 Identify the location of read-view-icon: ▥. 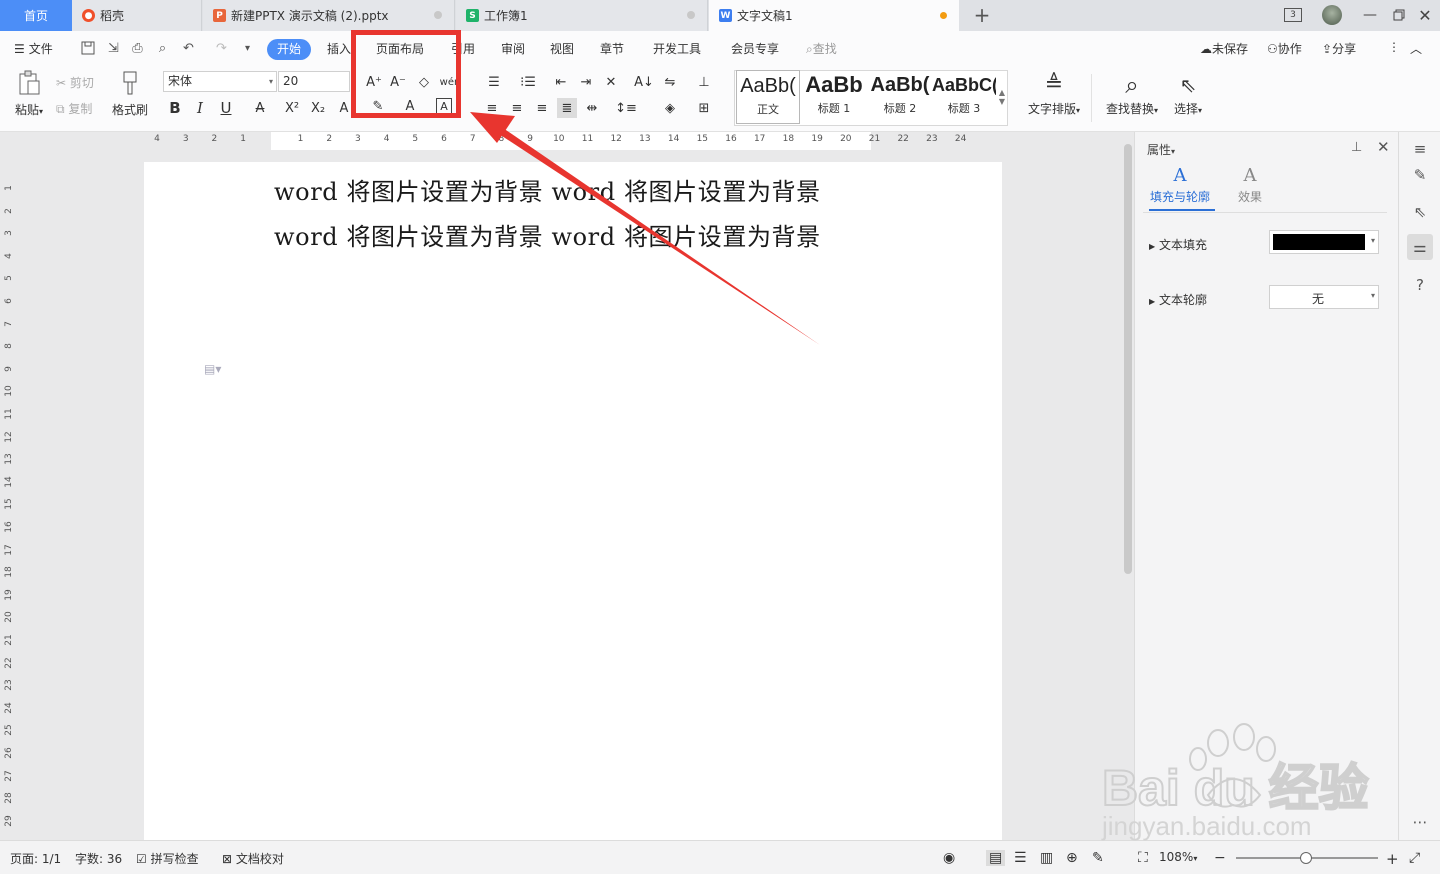
(1046, 858).